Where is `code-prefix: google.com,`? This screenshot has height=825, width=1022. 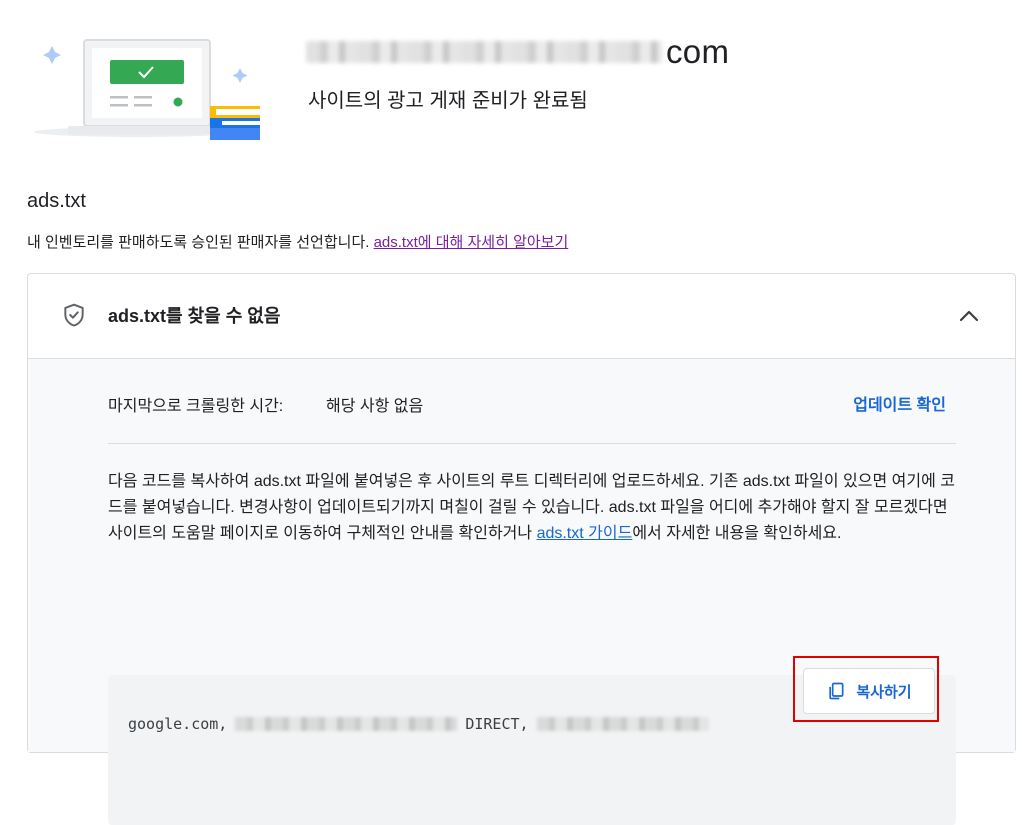 code-prefix: google.com, is located at coordinates (178, 724).